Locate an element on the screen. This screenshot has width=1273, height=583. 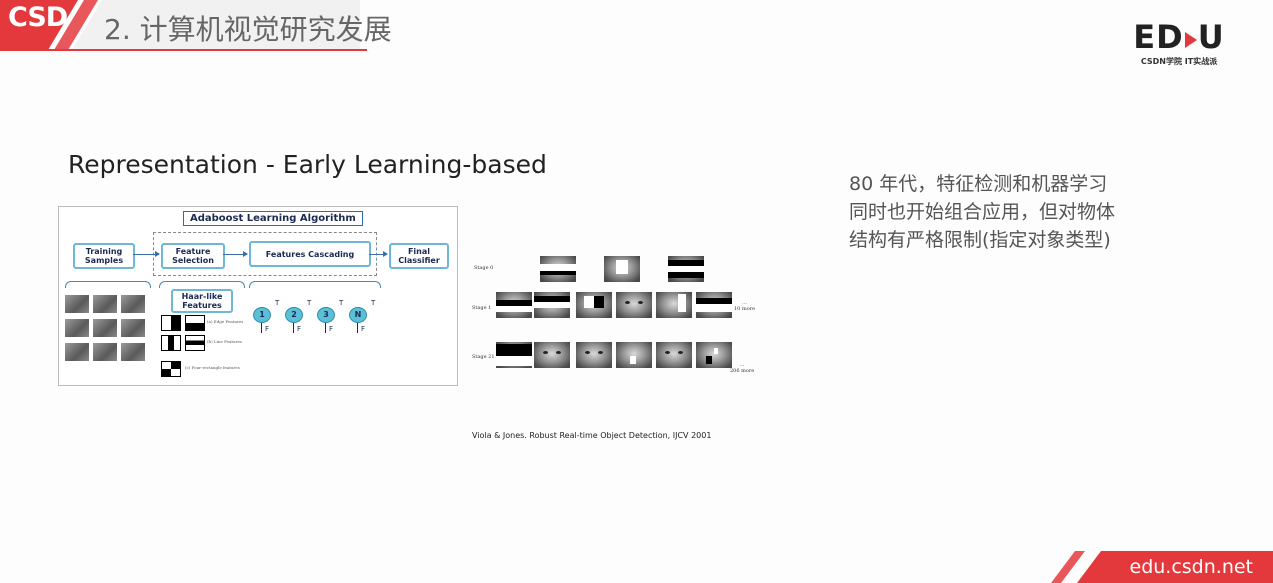
stage-label: Stage 0 is located at coordinates (484, 268).